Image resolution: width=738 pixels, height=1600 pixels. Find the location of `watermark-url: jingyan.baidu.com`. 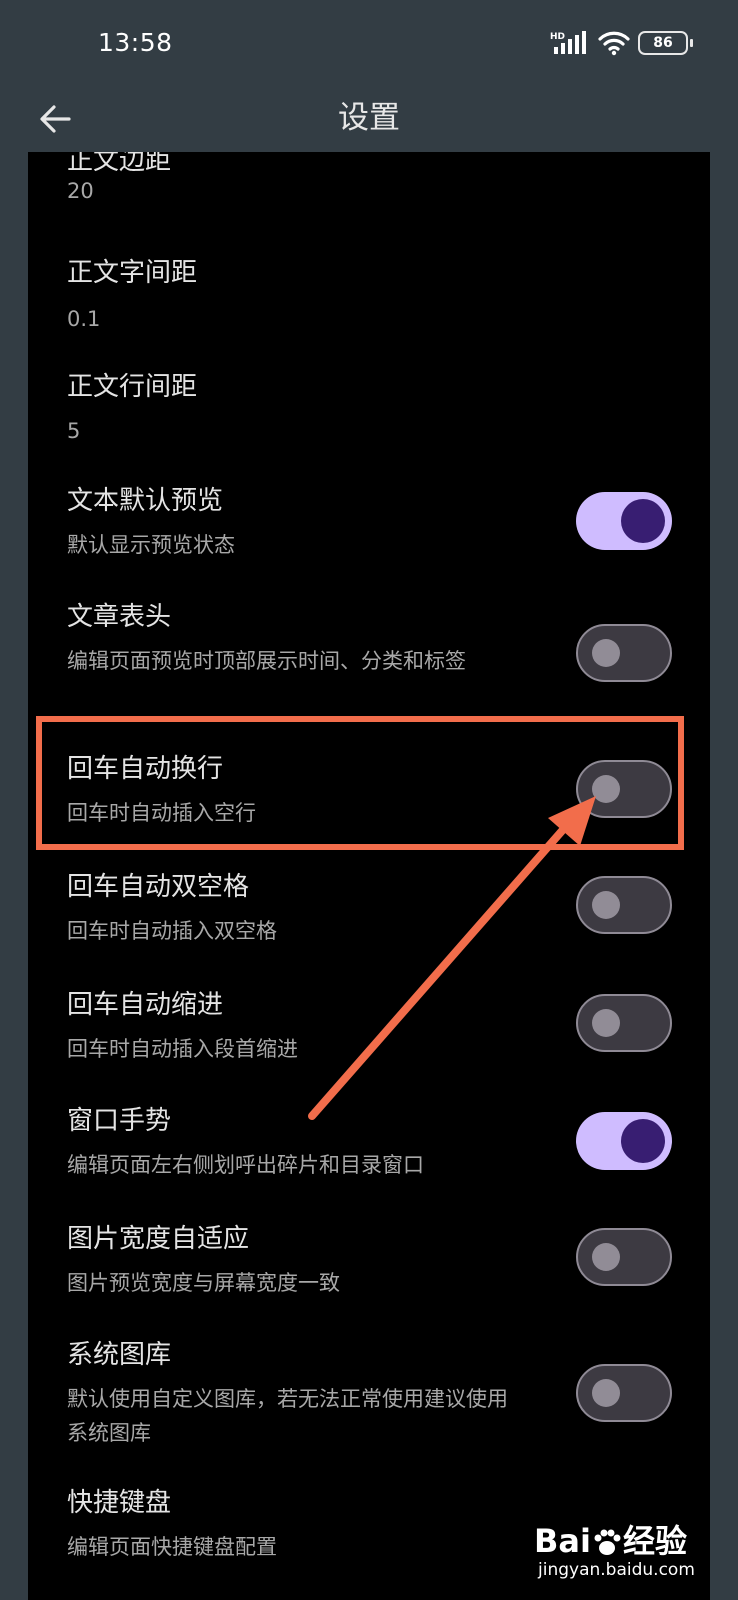

watermark-url: jingyan.baidu.com is located at coordinates (616, 1570).